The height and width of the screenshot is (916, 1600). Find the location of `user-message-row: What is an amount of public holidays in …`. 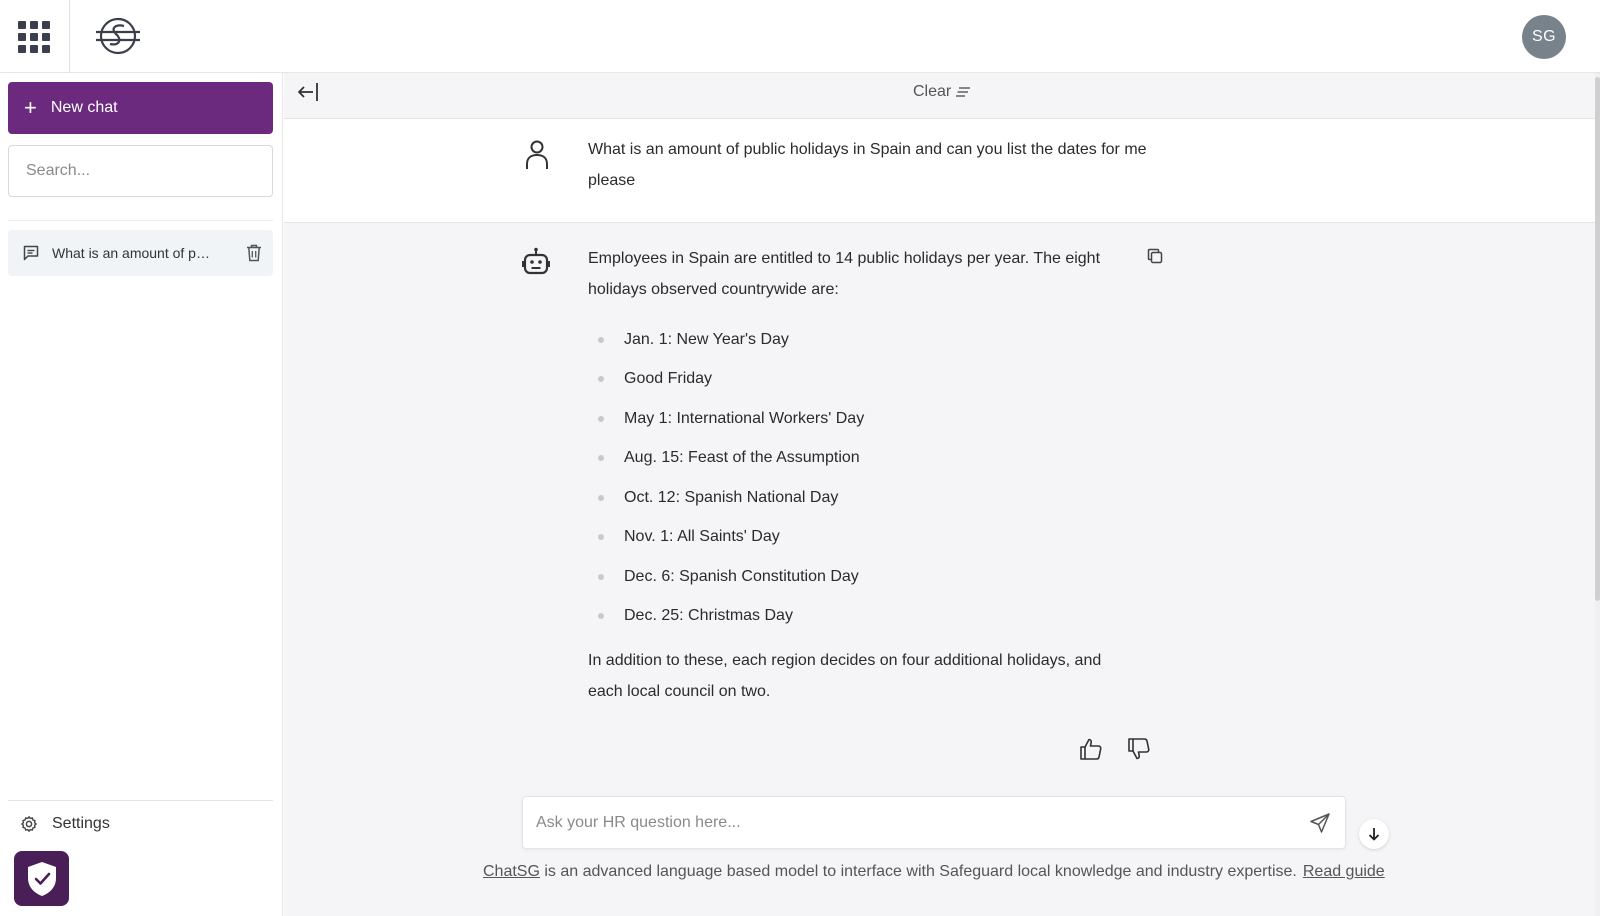

user-message-row: What is an amount of public holidays in … is located at coordinates (939, 171).